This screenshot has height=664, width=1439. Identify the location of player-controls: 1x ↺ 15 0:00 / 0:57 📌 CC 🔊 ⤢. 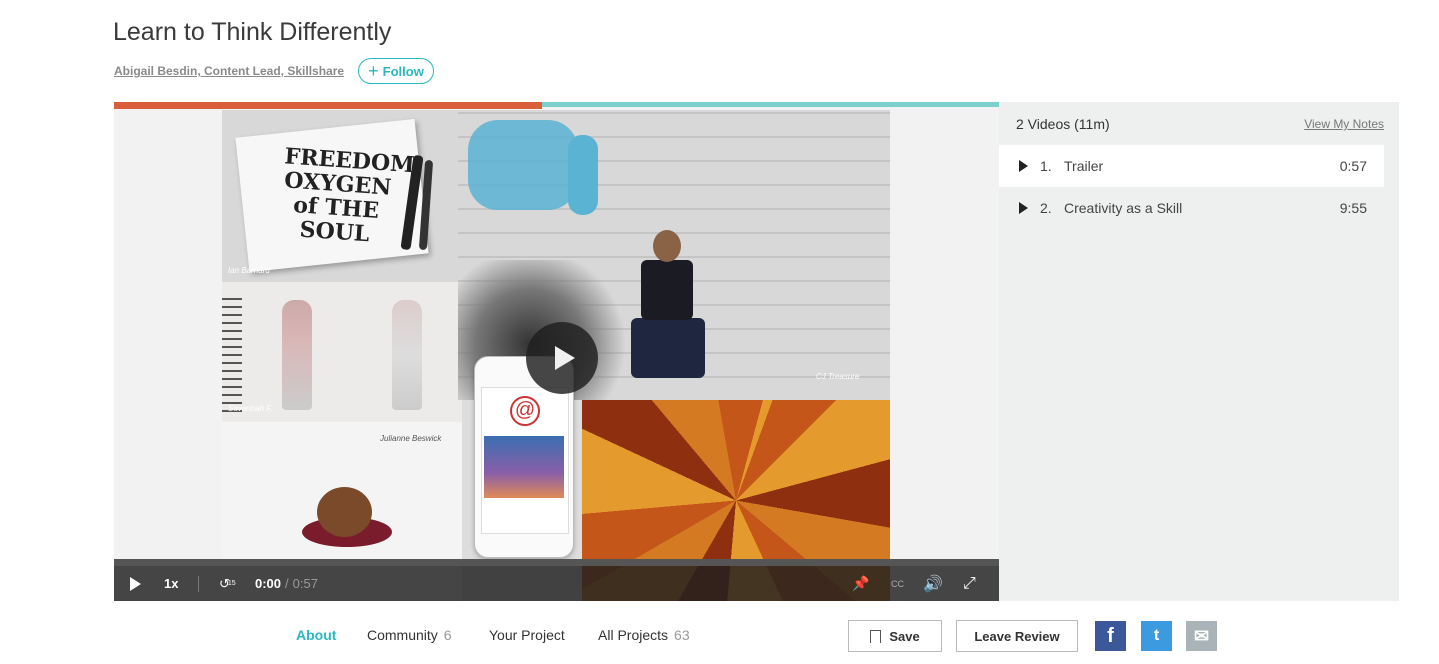
(556, 580).